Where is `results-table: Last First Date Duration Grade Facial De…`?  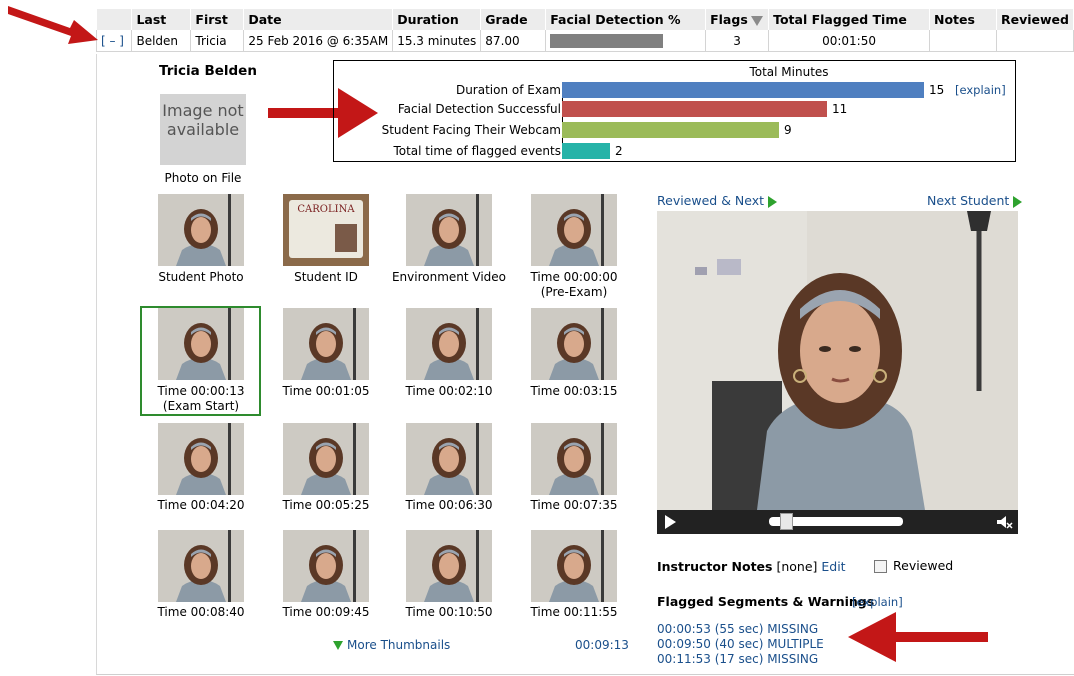
results-table: Last First Date Duration Grade Facial De… is located at coordinates (584, 30).